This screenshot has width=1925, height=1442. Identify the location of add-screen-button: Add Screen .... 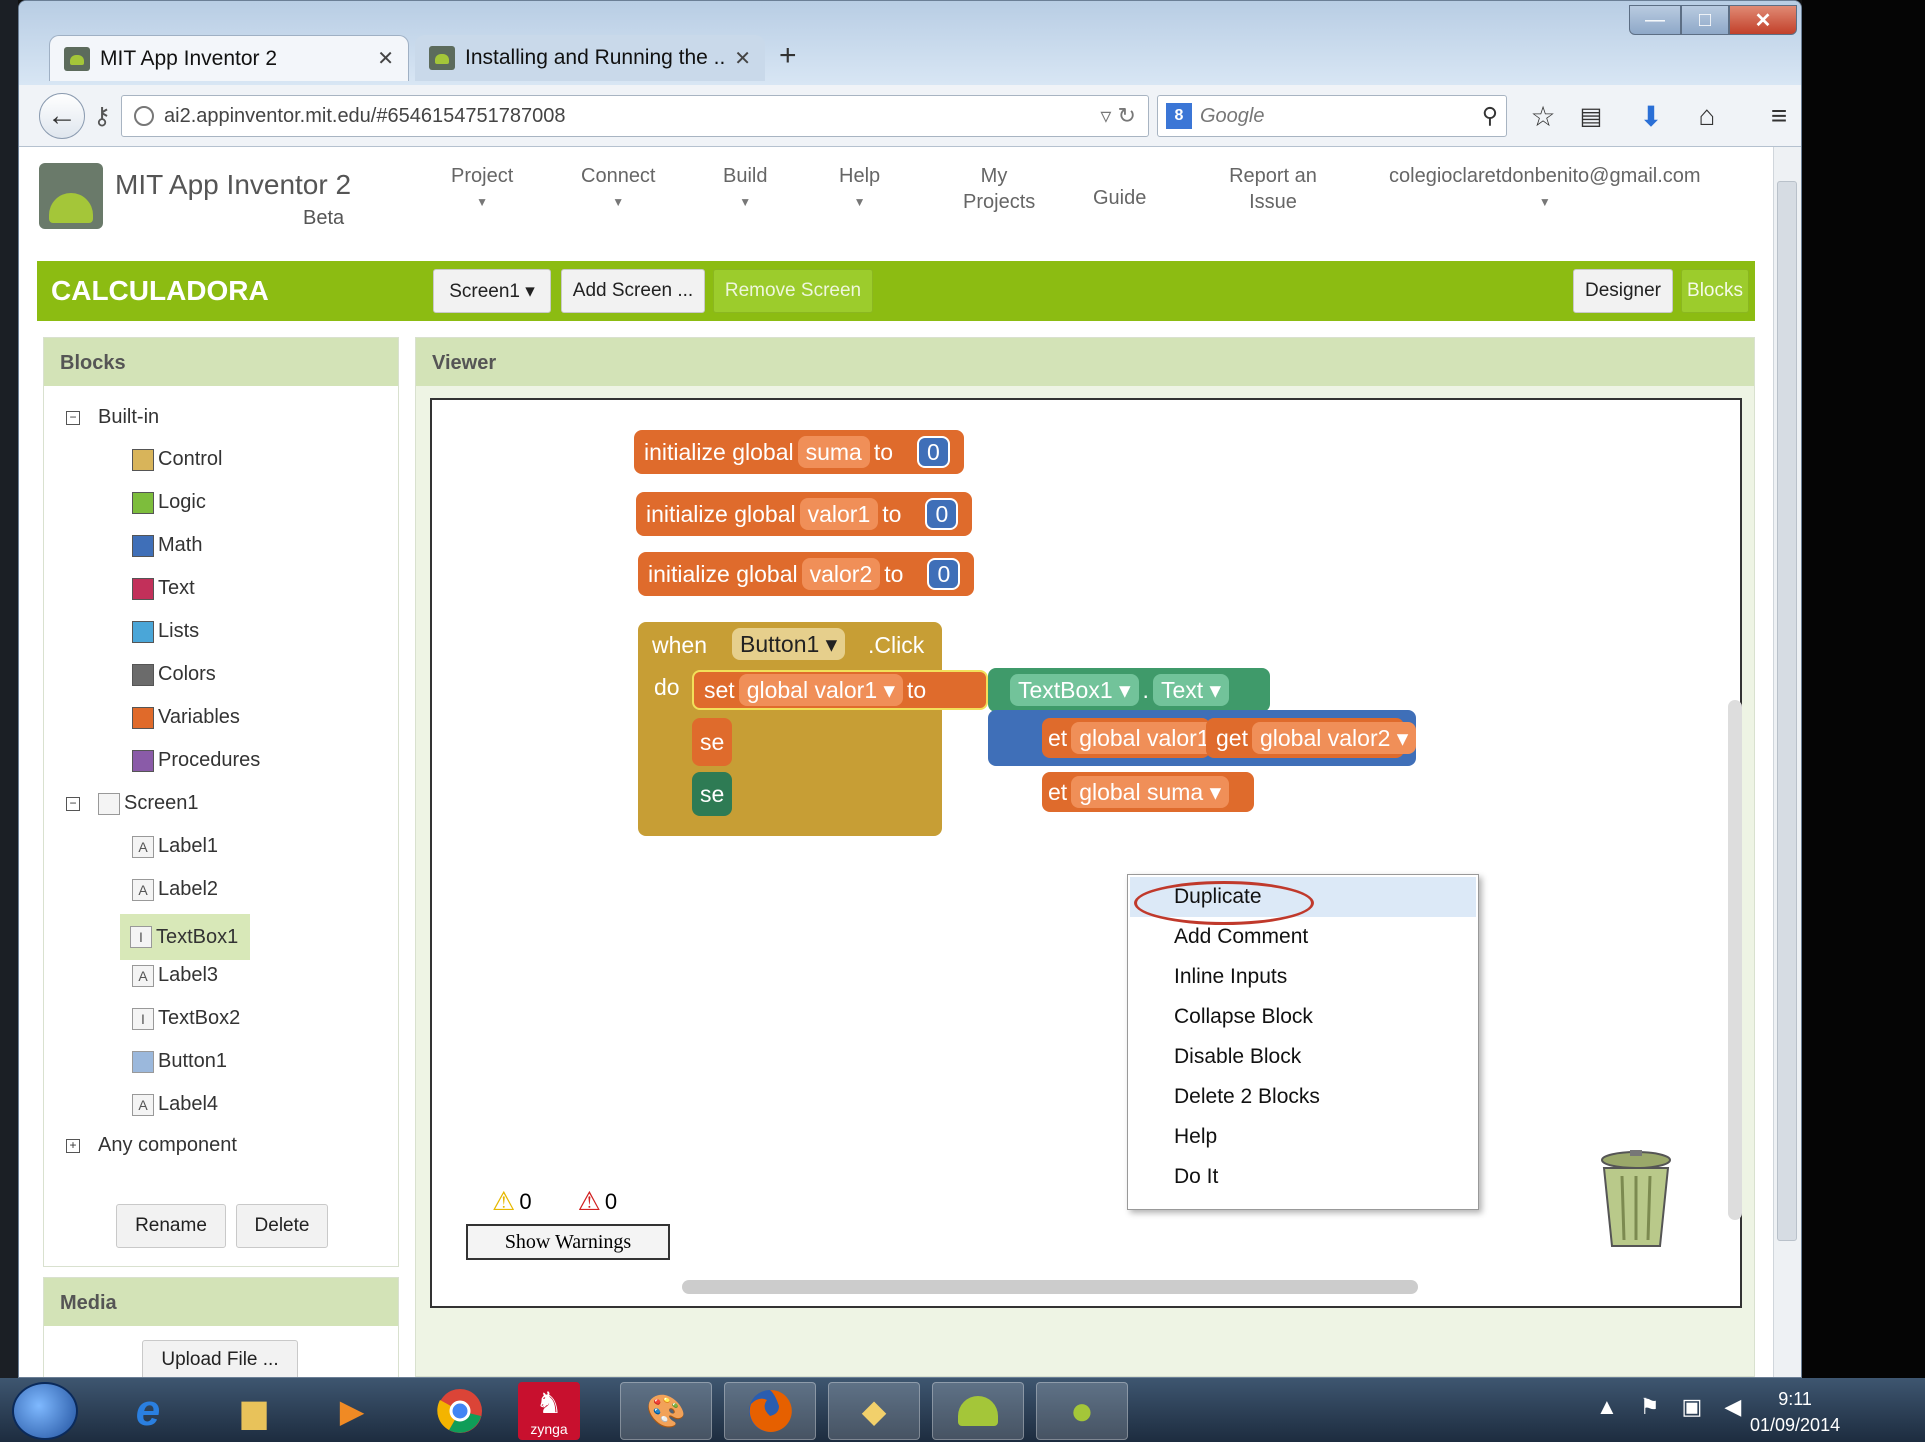
(633, 291).